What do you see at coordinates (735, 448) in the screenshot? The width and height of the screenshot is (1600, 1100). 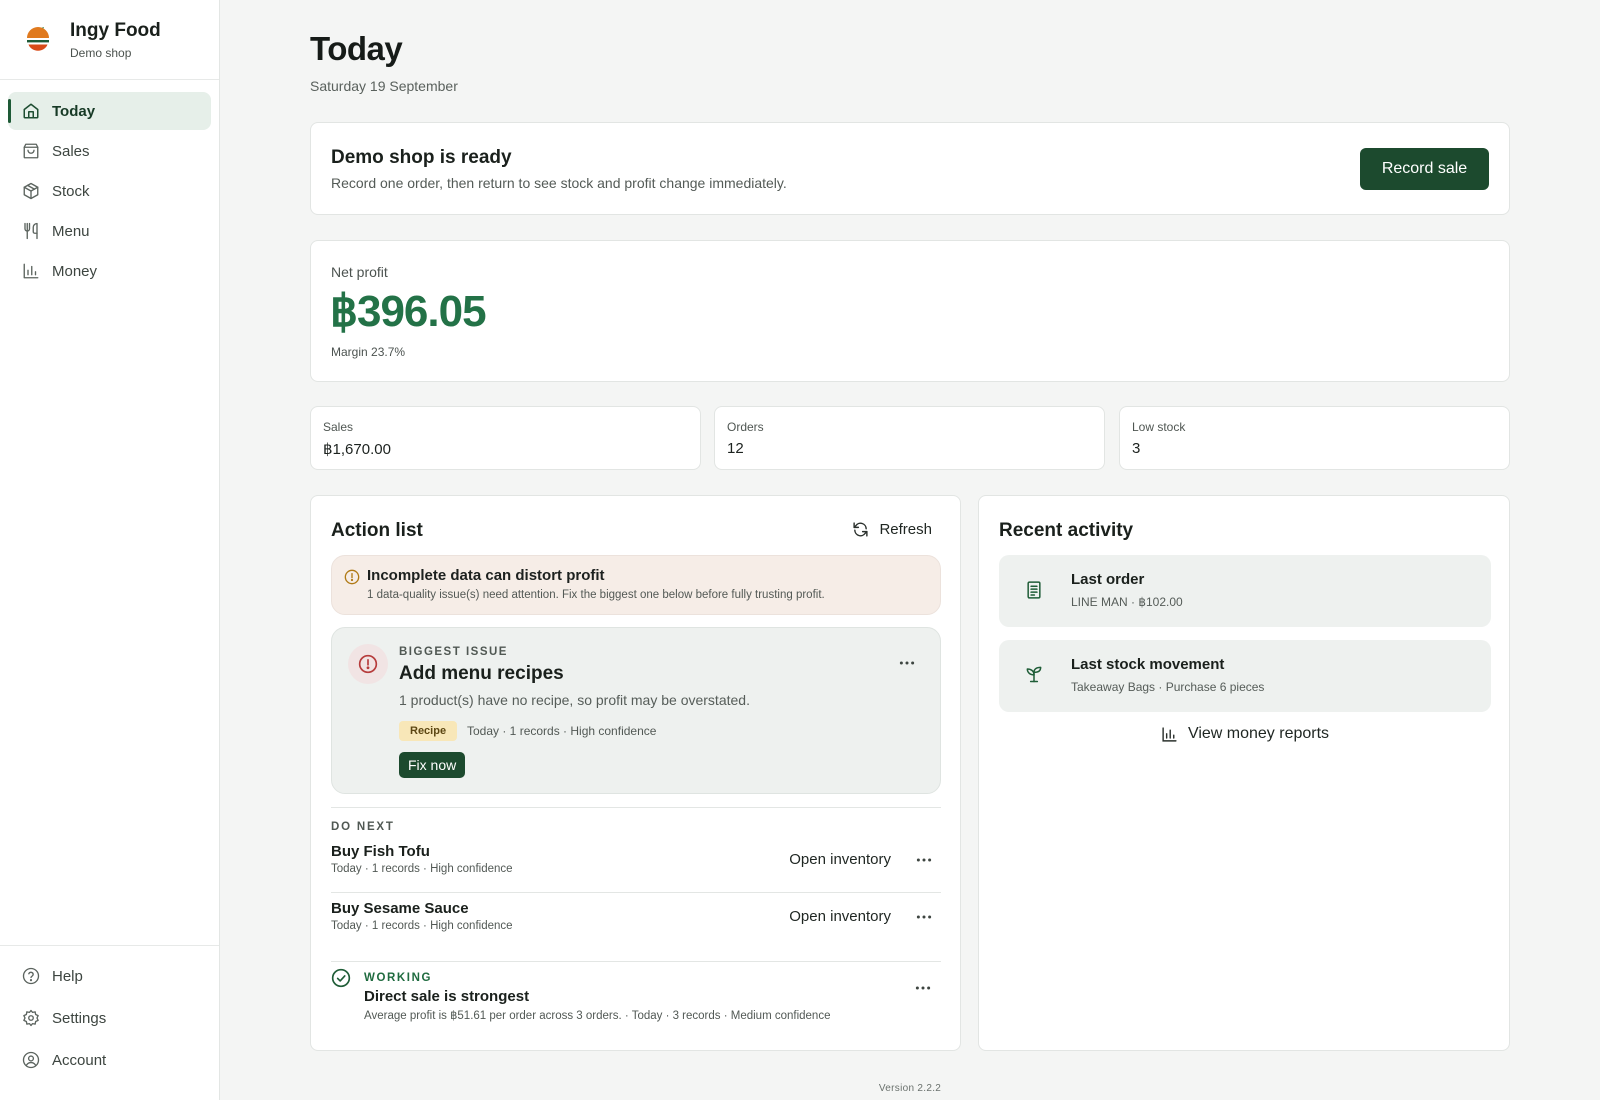 I see `stat-value: 12` at bounding box center [735, 448].